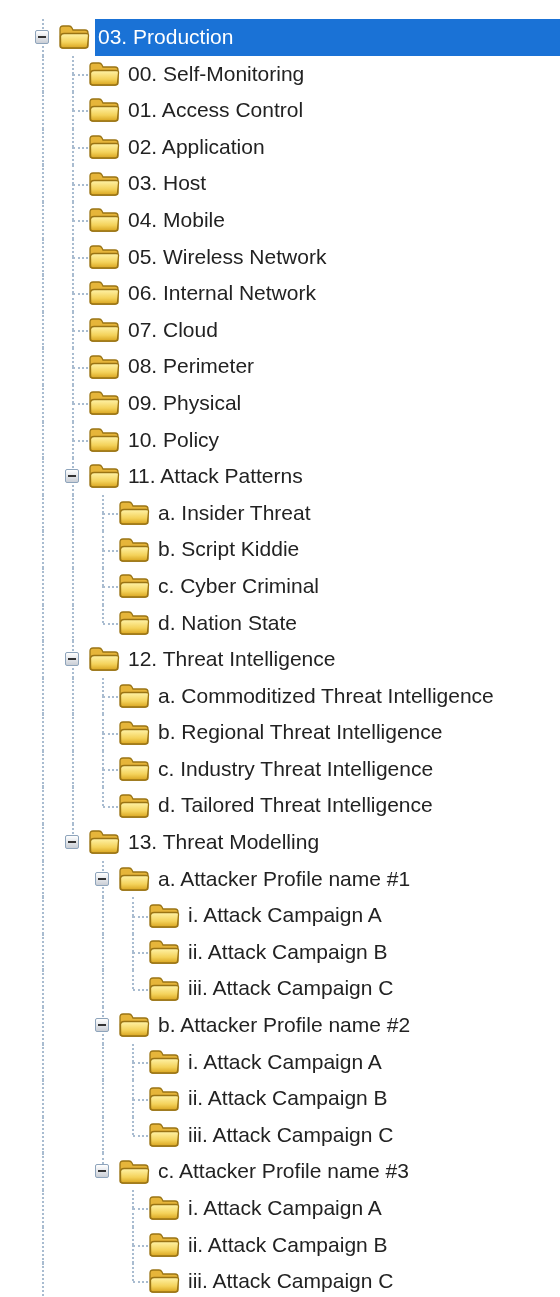  Describe the element at coordinates (342, 476) in the screenshot. I see `folder-label: 11. Attack Patterns` at that location.